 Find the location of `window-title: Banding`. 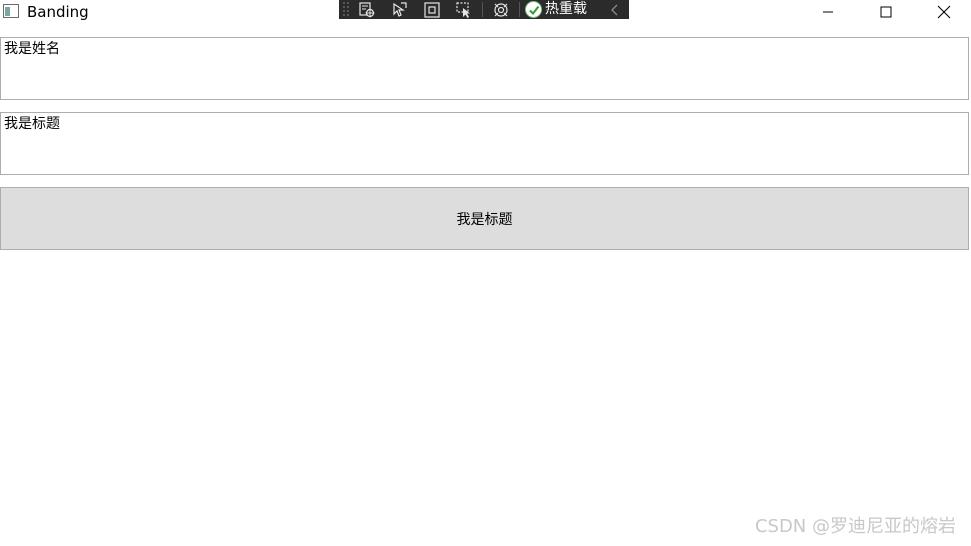

window-title: Banding is located at coordinates (58, 12).